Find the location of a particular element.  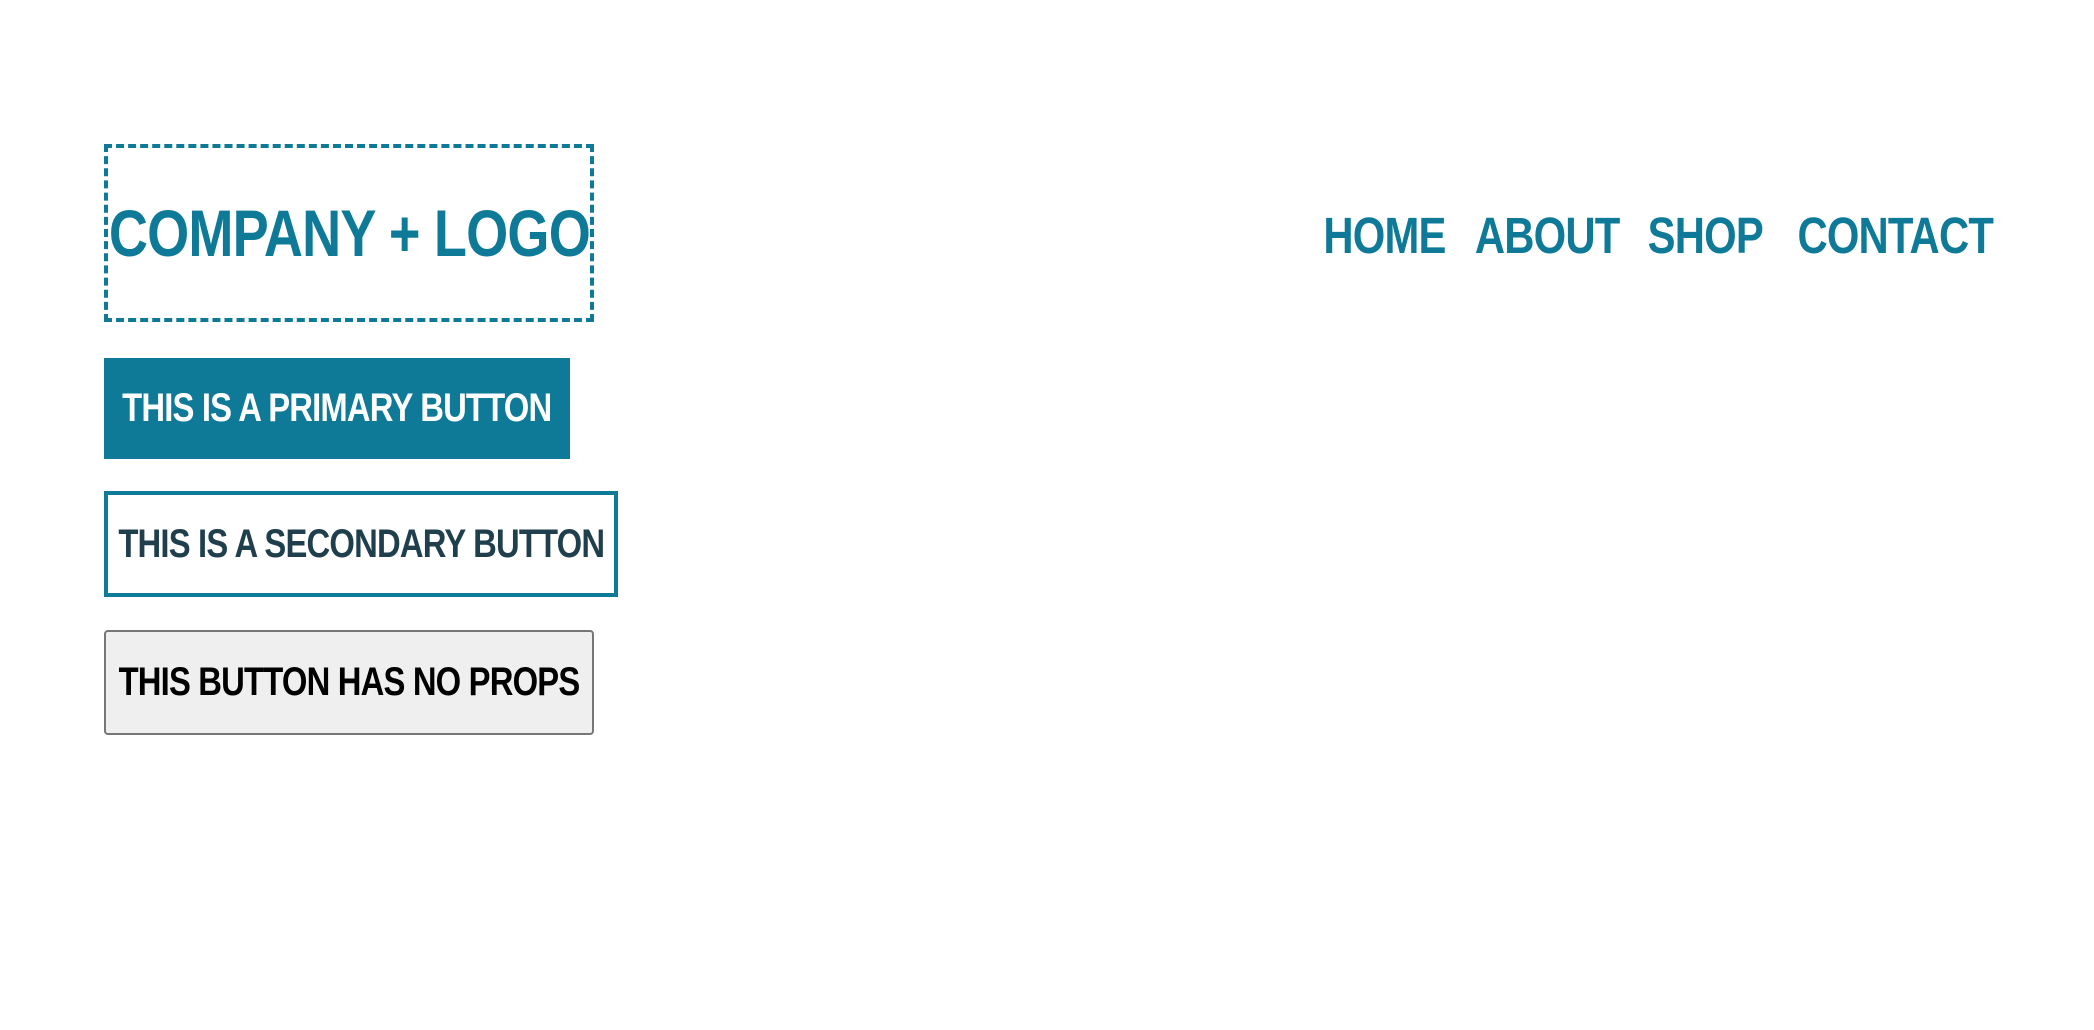

secondary-button-label: This is a secondary button is located at coordinates (361, 543).